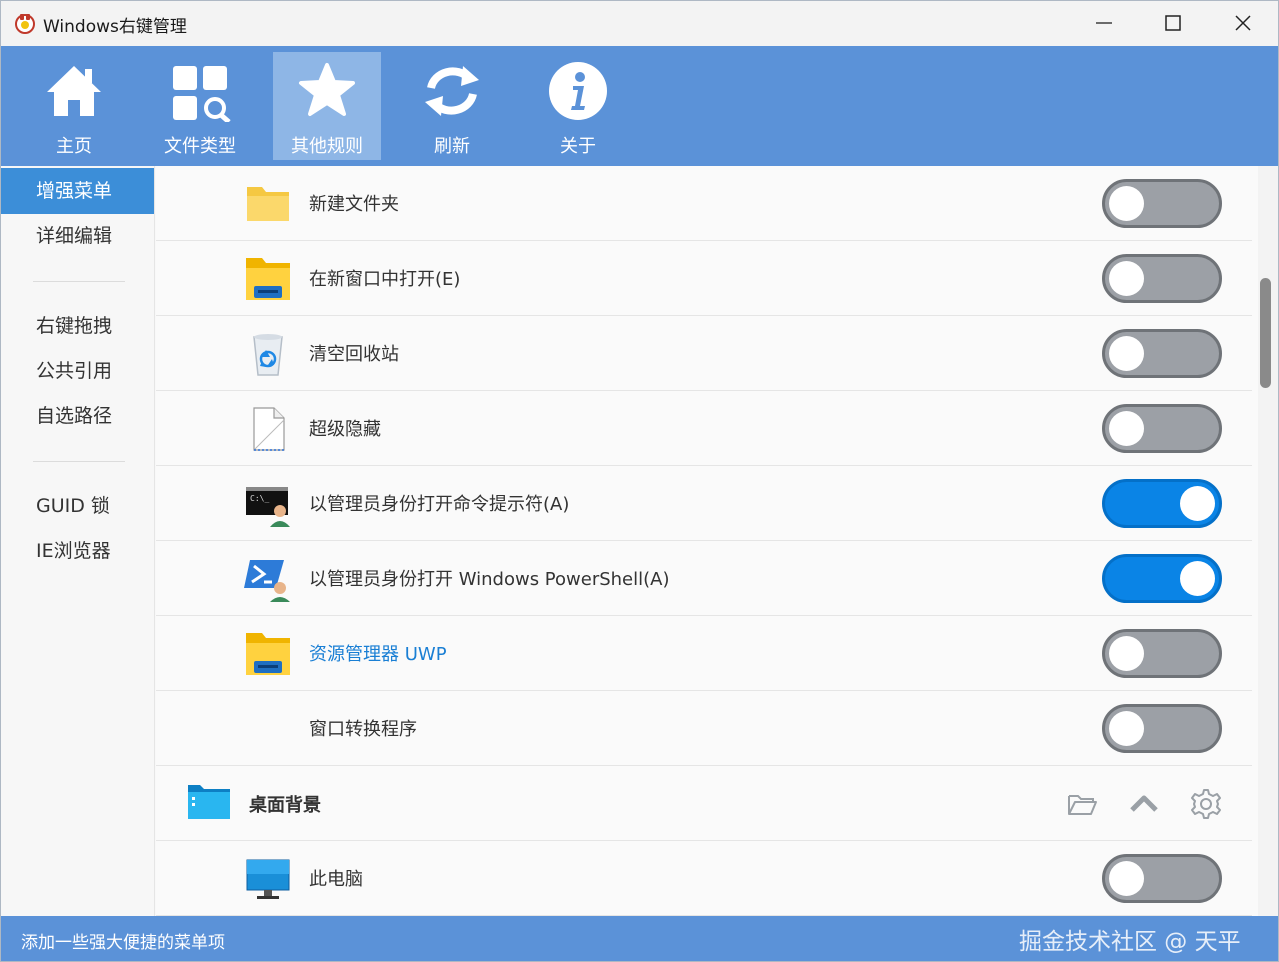 The width and height of the screenshot is (1279, 962). Describe the element at coordinates (25, 24) in the screenshot. I see `app-logo-icon` at that location.